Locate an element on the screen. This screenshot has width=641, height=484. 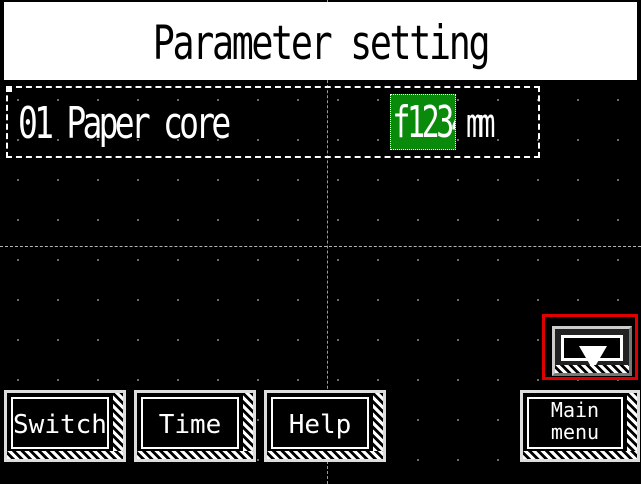
time-button: Time is located at coordinates (195, 426).